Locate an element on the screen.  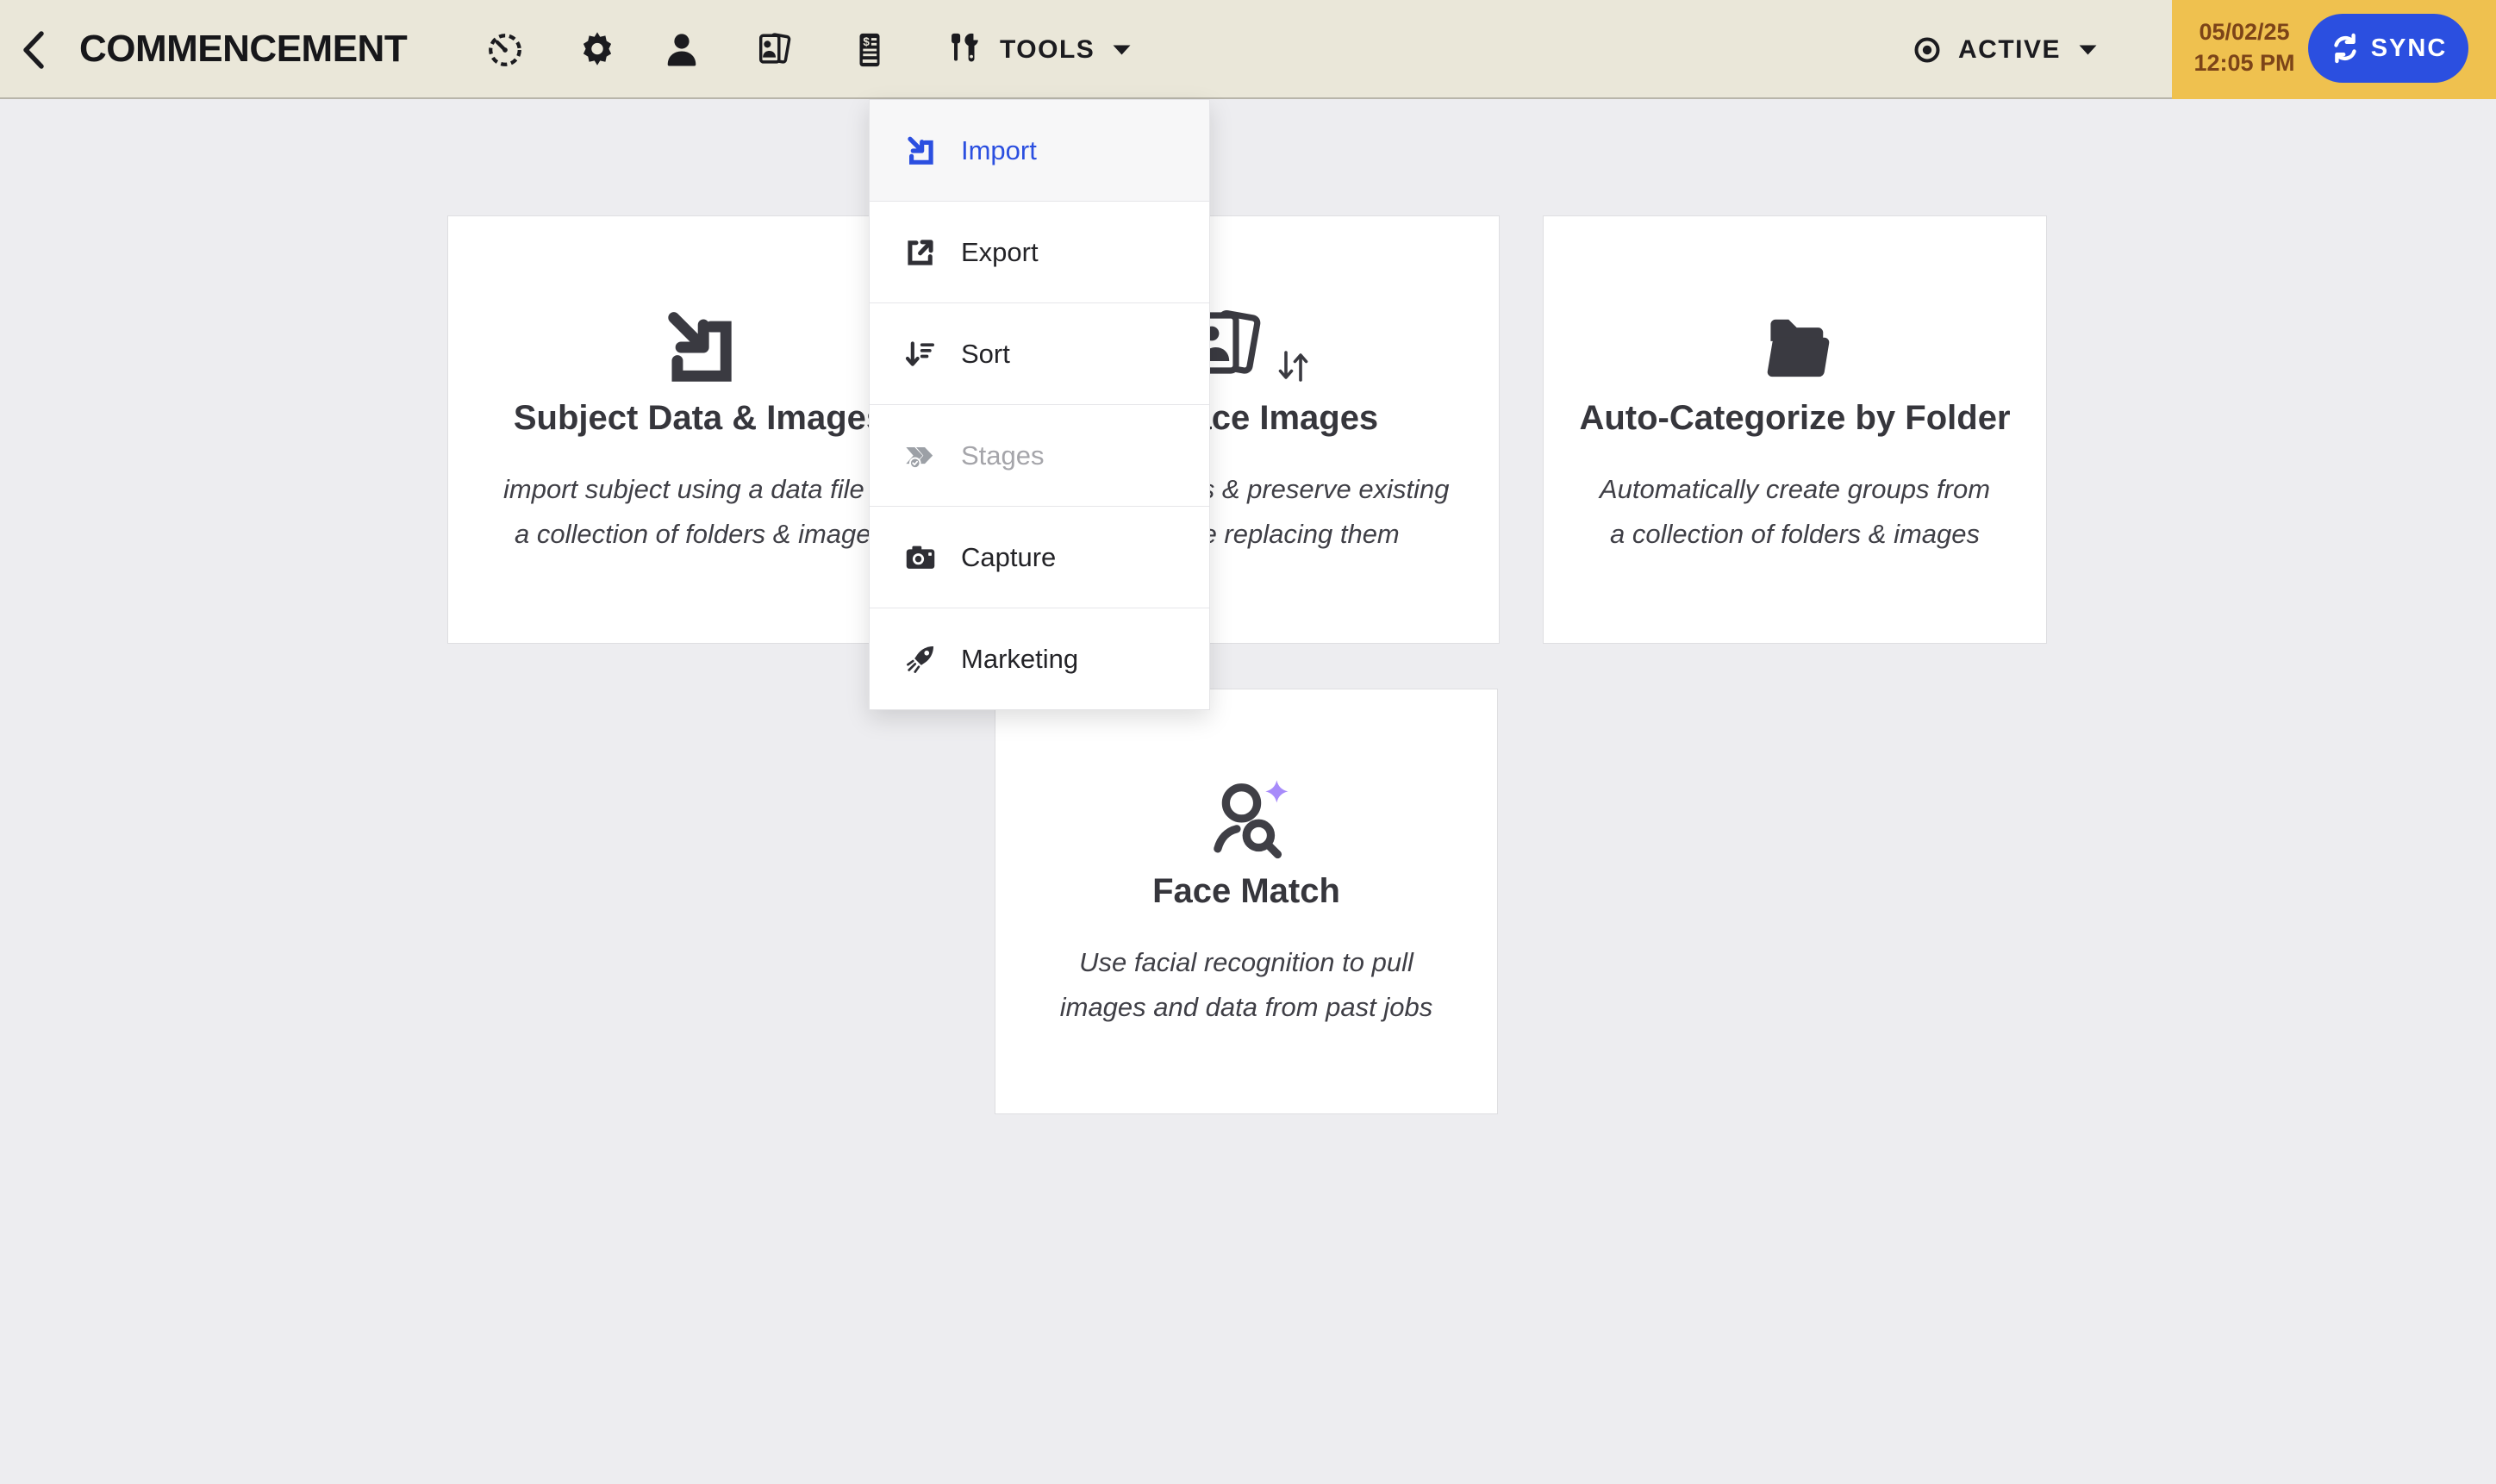
settings-gear-icon is located at coordinates (597, 50).